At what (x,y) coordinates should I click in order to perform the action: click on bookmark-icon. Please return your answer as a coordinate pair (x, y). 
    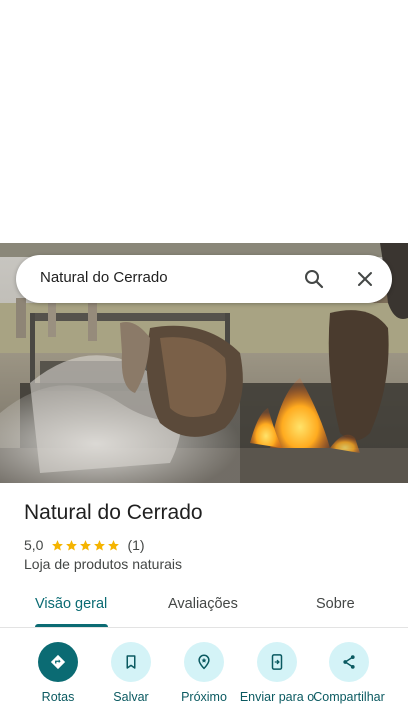
    Looking at the image, I should click on (131, 662).